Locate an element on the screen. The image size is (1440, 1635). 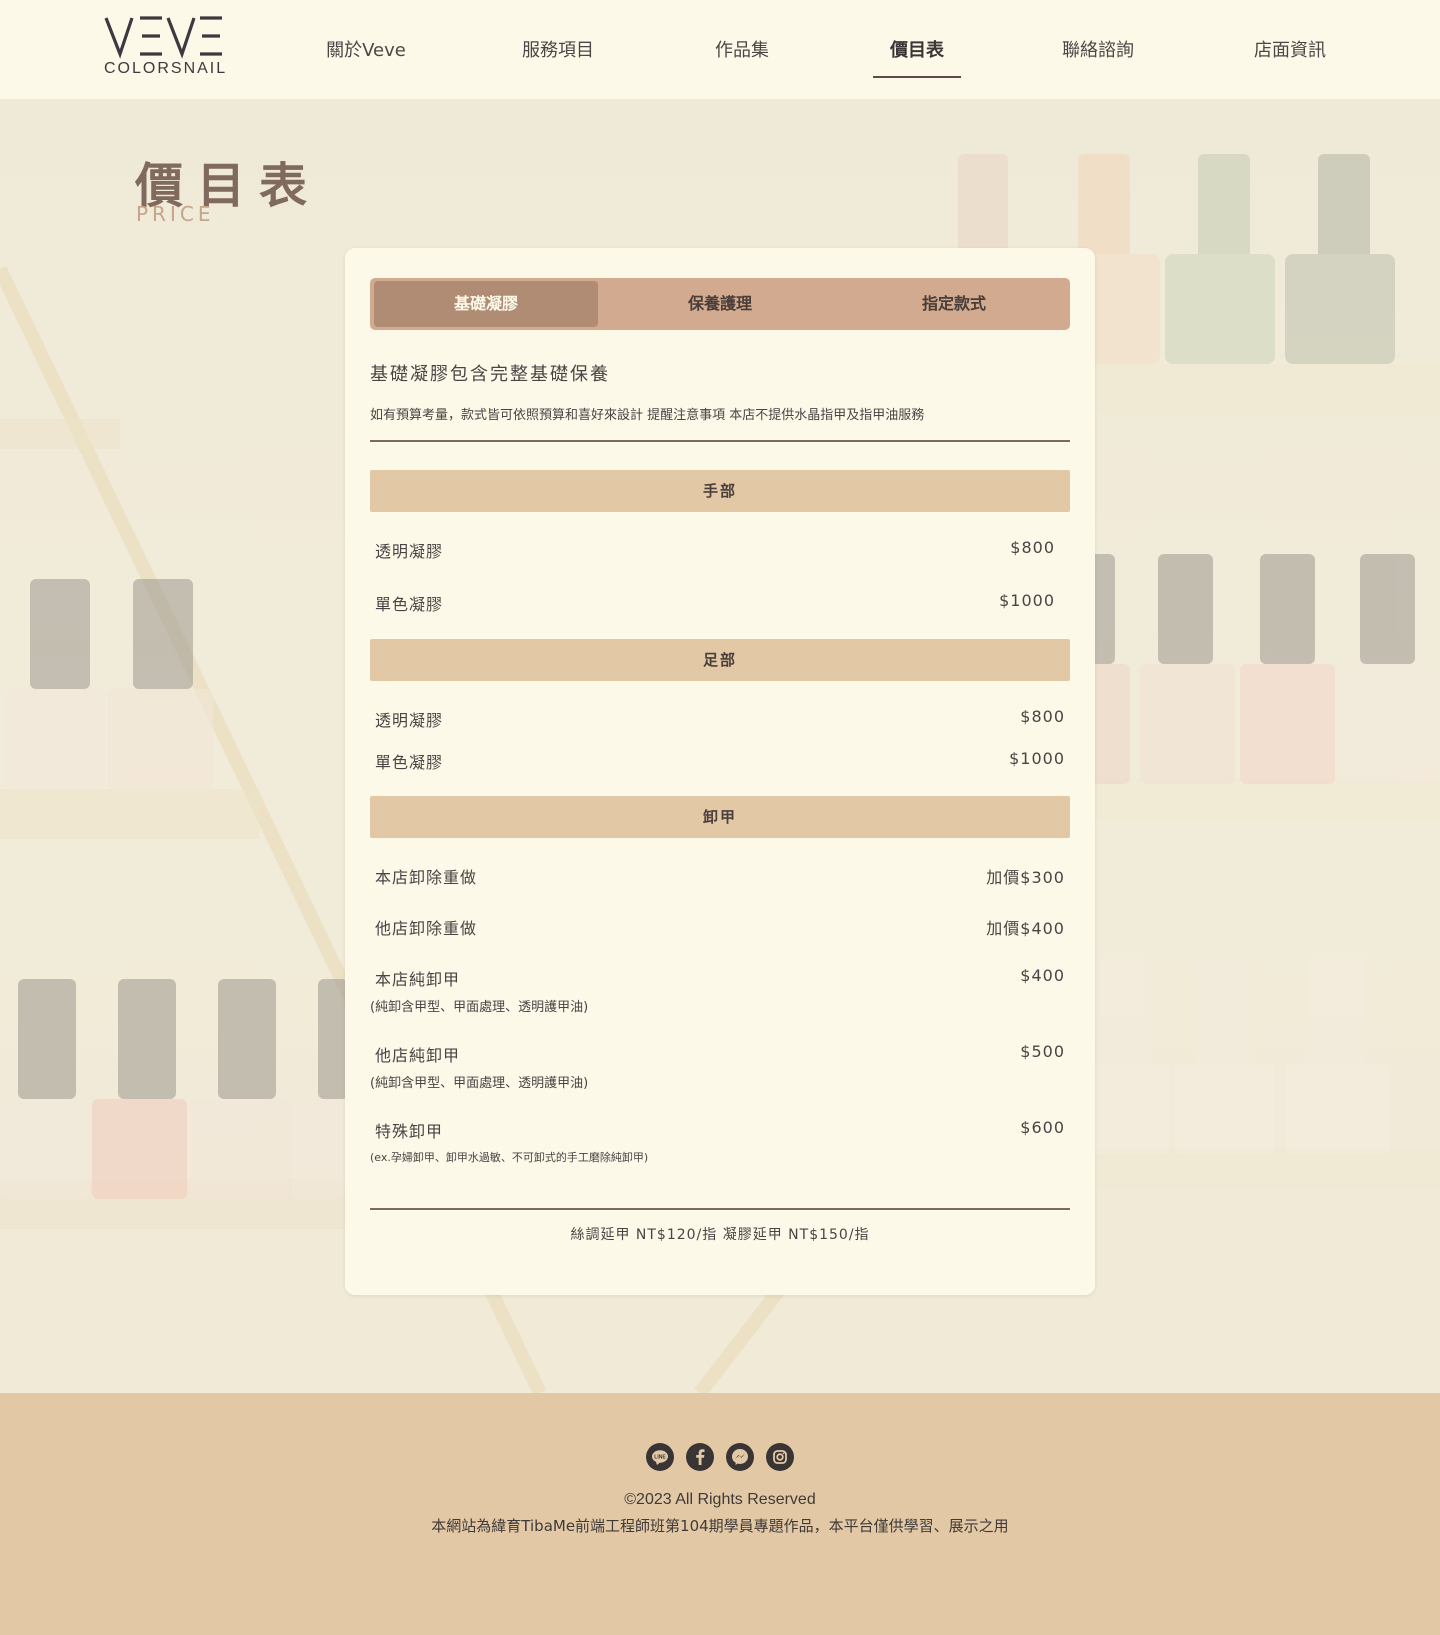
intro-title: 基礎凝膠包含完整基礎保養 is located at coordinates (490, 374).